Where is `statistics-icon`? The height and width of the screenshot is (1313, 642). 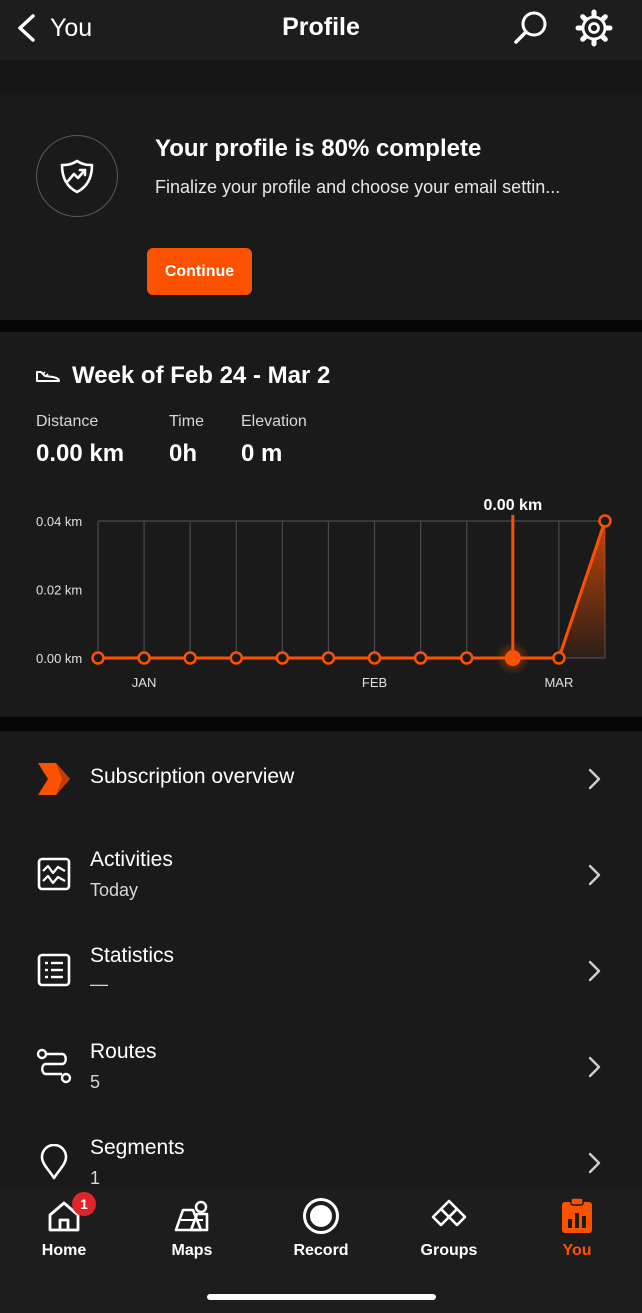
statistics-icon is located at coordinates (54, 970).